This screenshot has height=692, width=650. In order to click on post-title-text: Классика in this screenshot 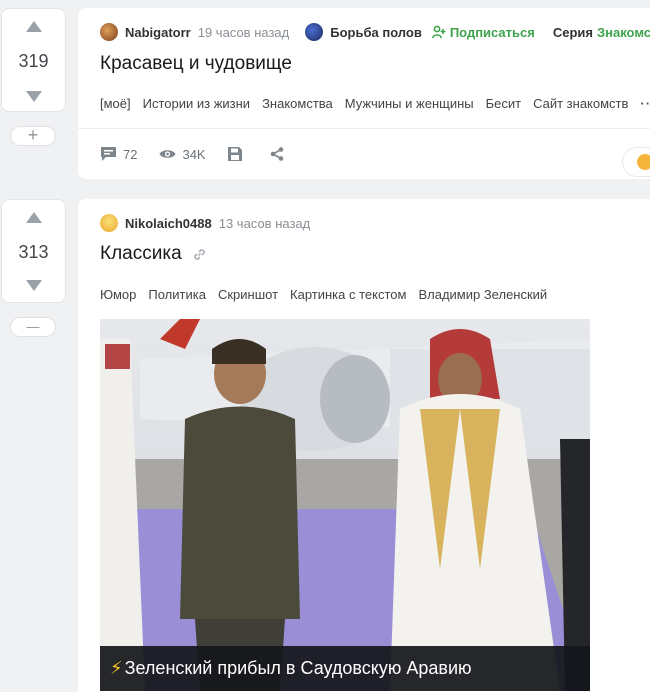, I will do `click(141, 254)`.